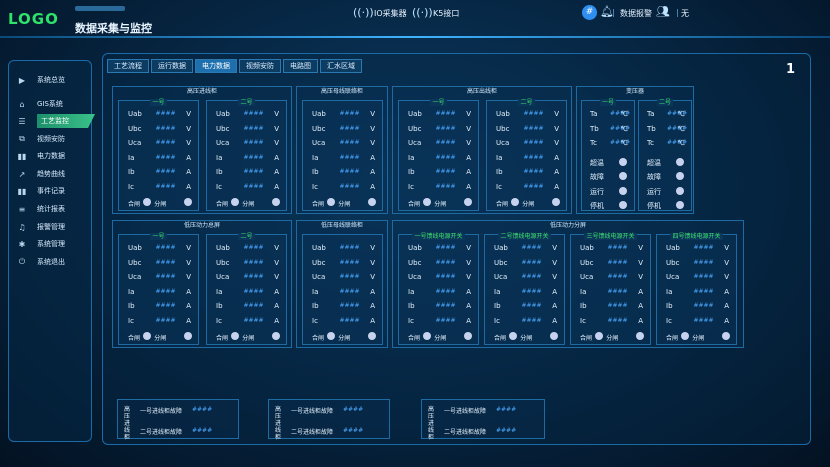 This screenshot has height=467, width=830. I want to click on status-flag-label: 运行, so click(597, 191).